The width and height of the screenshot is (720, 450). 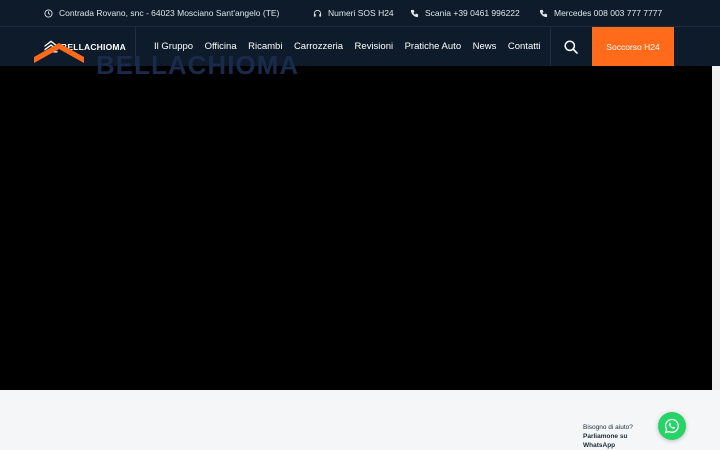 I want to click on footer-logo-icon, so click(x=59, y=55).